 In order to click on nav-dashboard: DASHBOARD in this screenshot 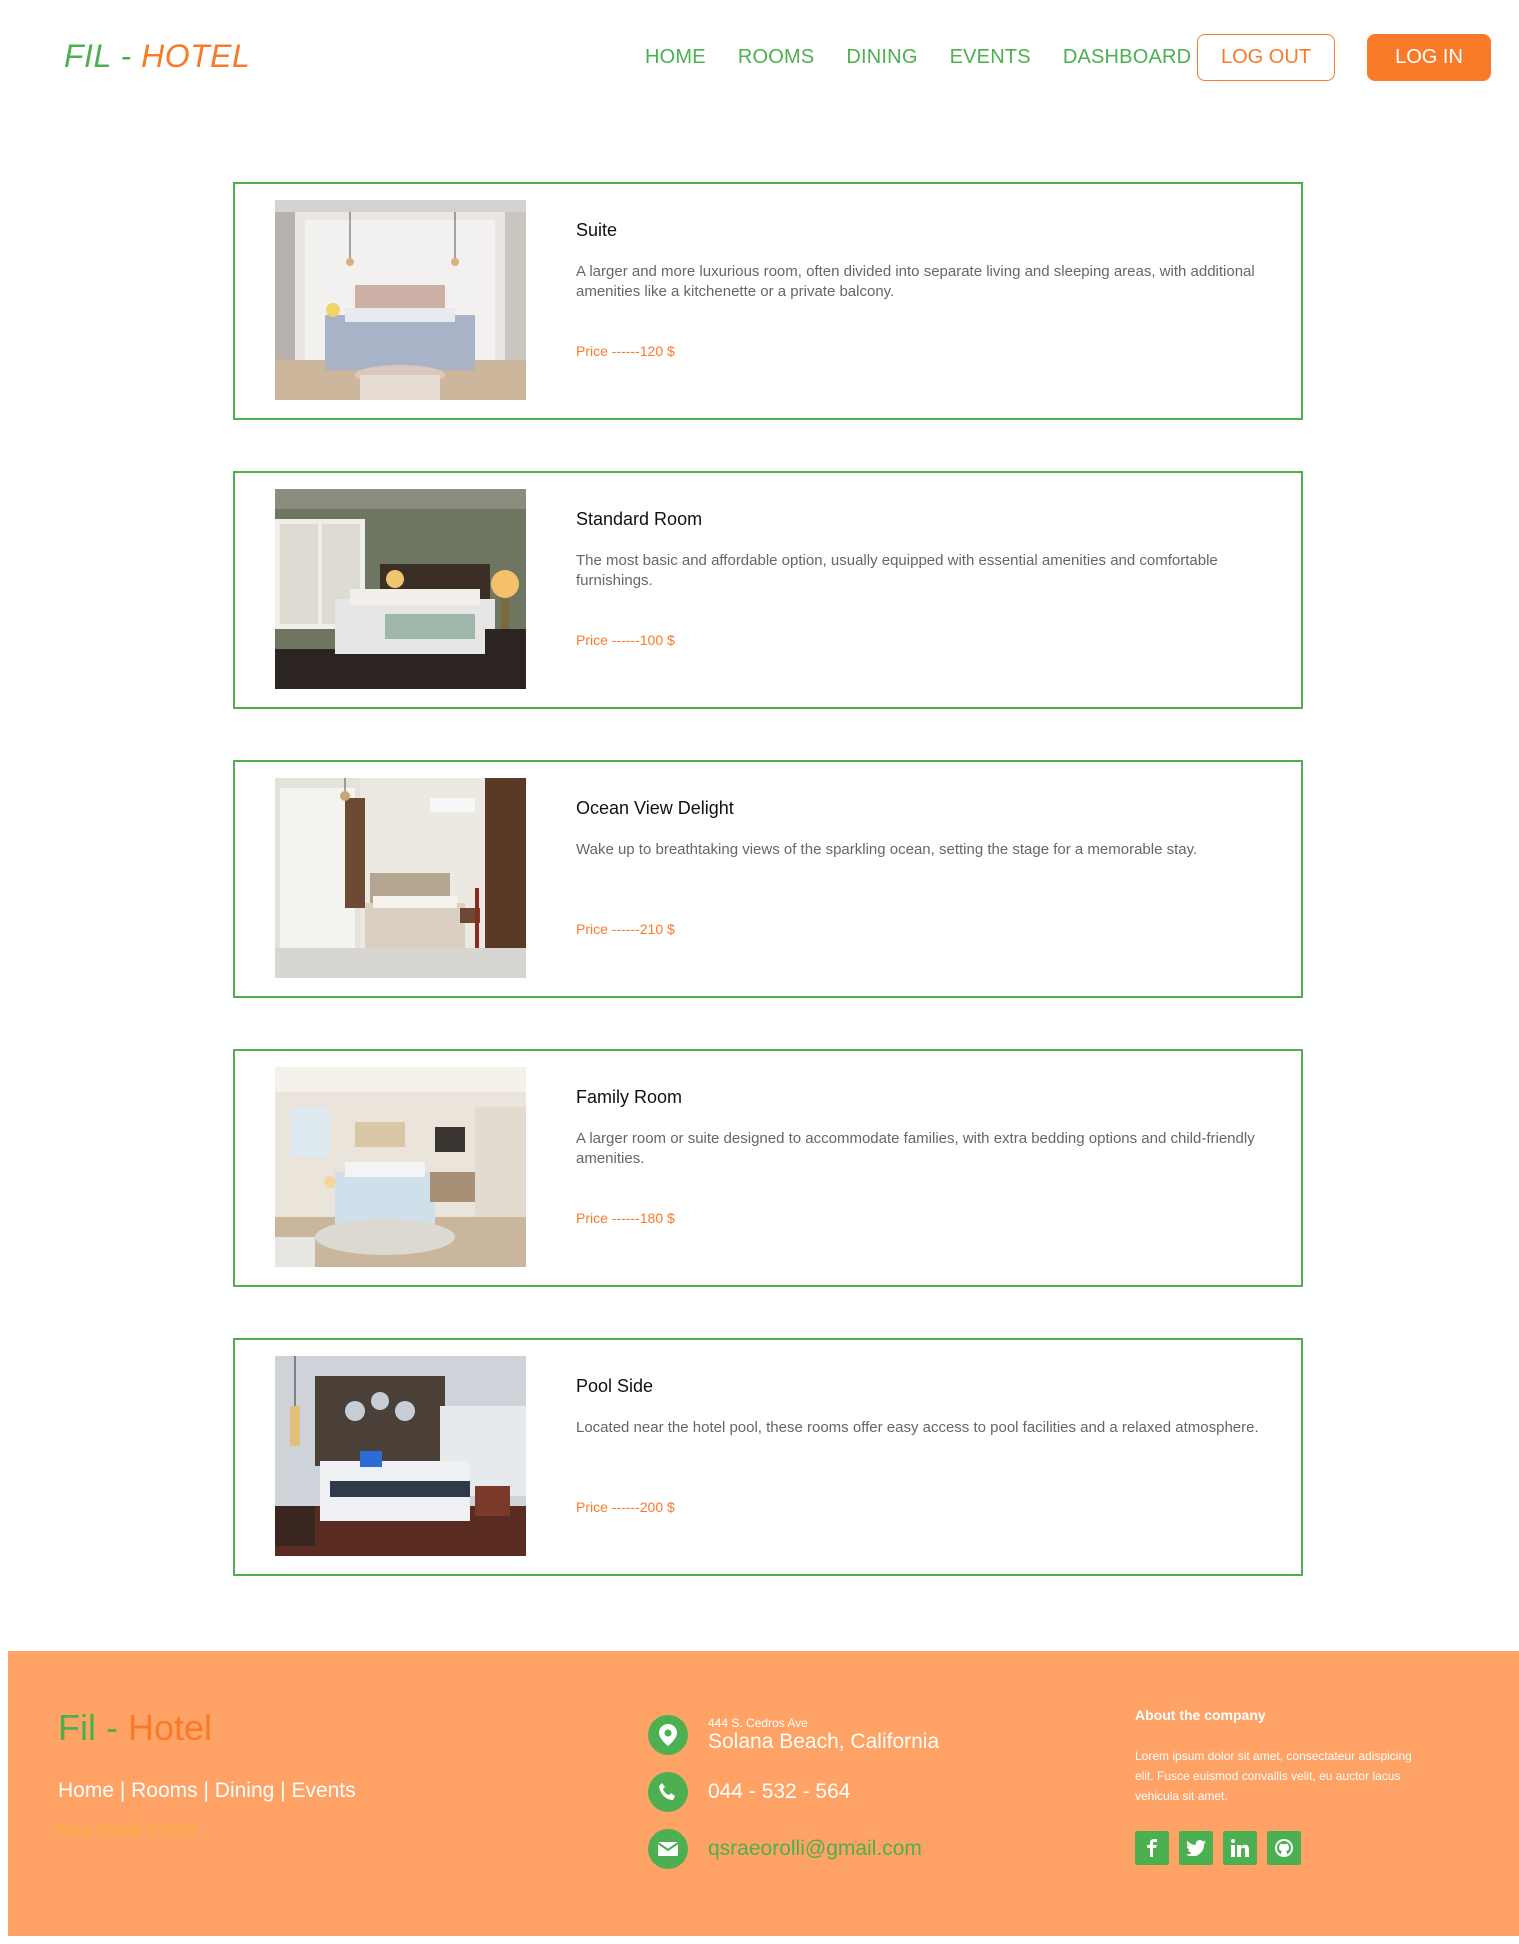, I will do `click(1127, 57)`.